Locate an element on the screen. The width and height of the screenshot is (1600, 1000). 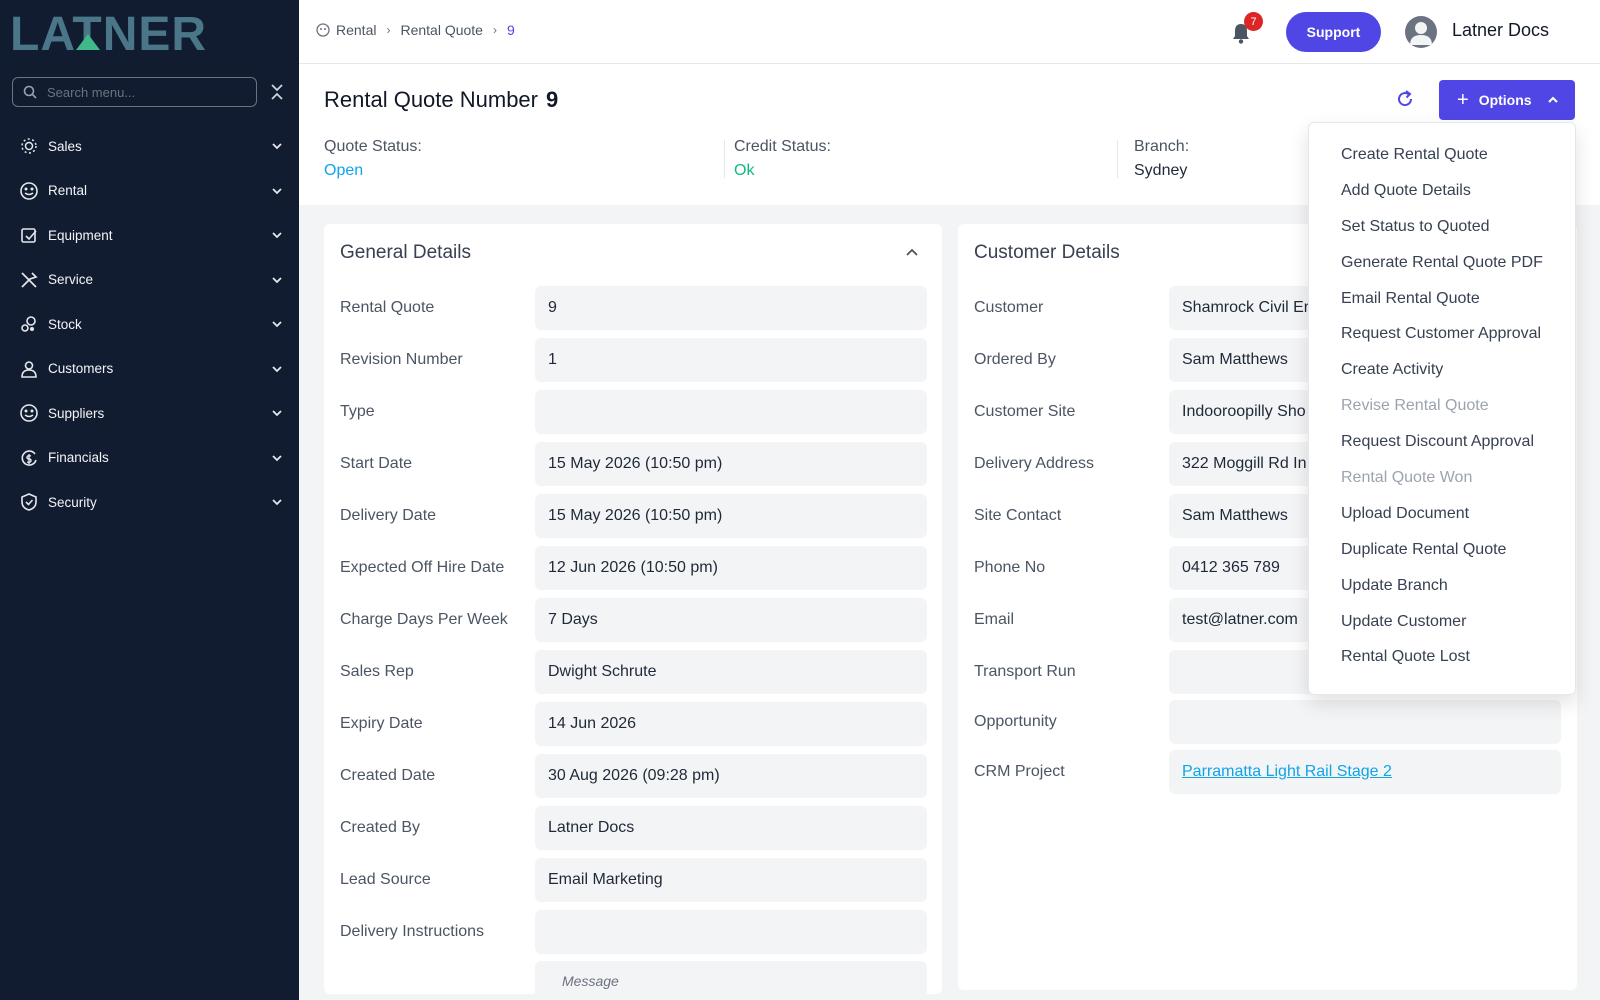
quote-number: 9 is located at coordinates (552, 99).